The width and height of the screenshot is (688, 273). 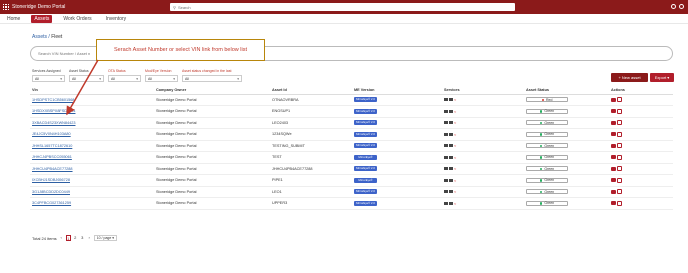 What do you see at coordinates (566, 90) in the screenshot?
I see `col-header-asset-status: Asset Status` at bounding box center [566, 90].